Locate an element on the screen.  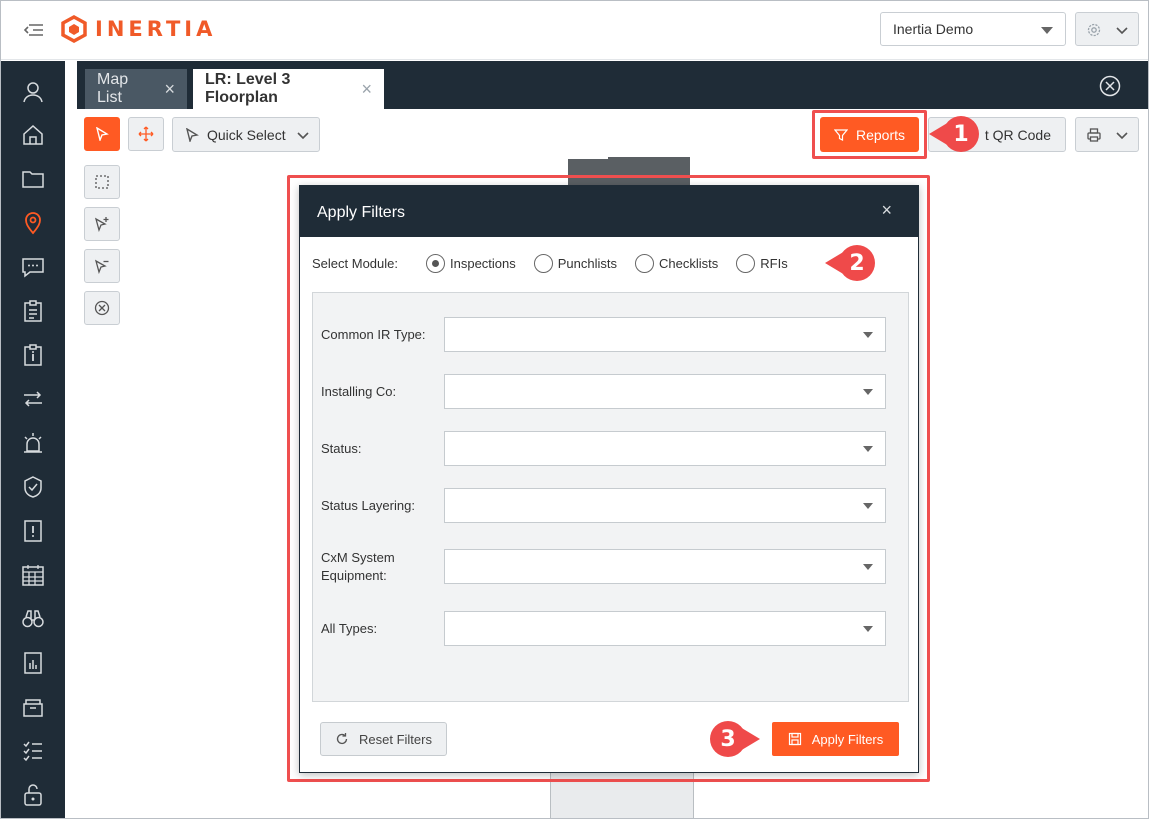
annotation-callout-2: 2 is located at coordinates (850, 263).